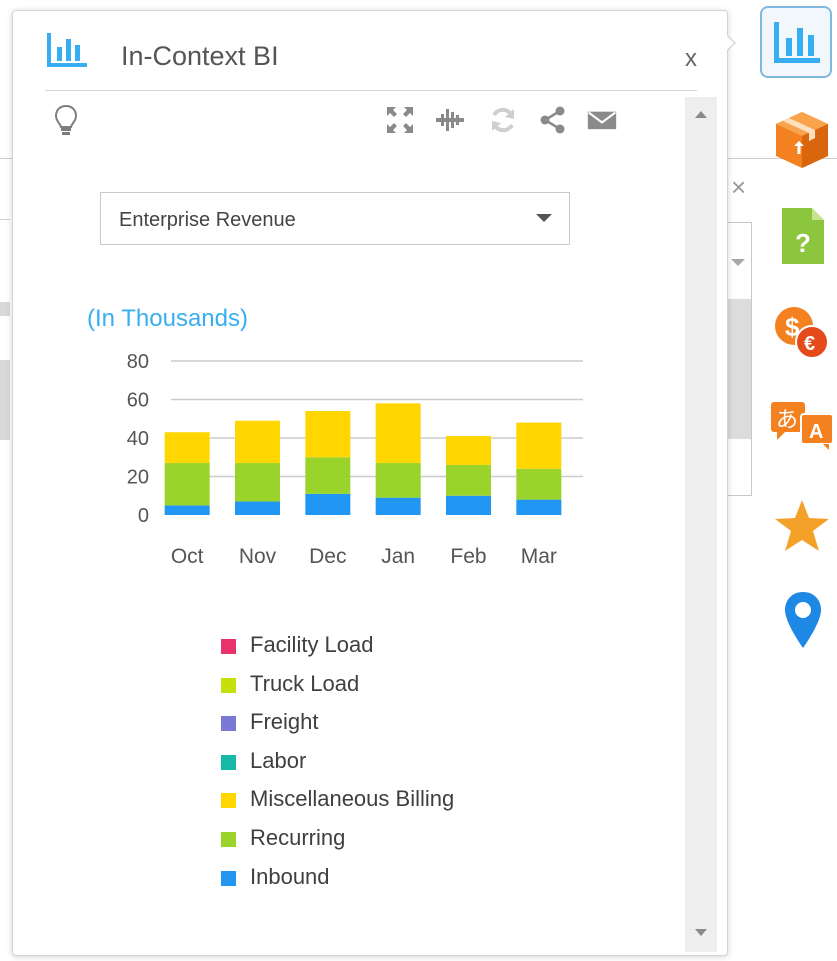 The image size is (837, 961). What do you see at coordinates (729, 43) in the screenshot?
I see `popover-pointer-fill` at bounding box center [729, 43].